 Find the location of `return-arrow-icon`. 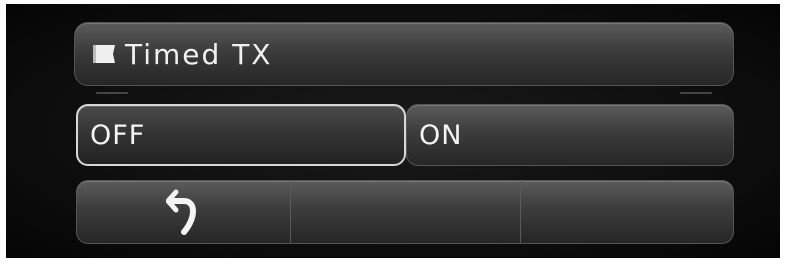

return-arrow-icon is located at coordinates (180, 212).